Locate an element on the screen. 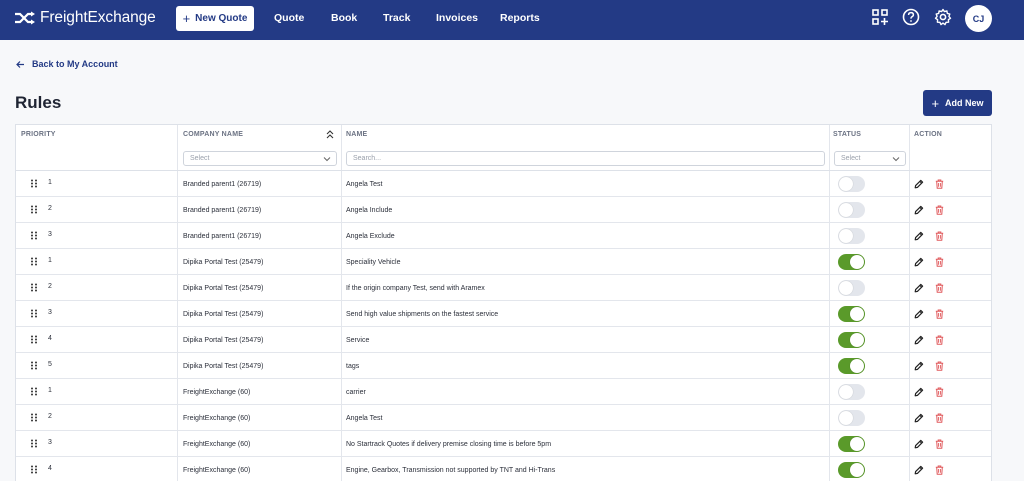 This screenshot has width=1024, height=481. gear-icon is located at coordinates (943, 17).